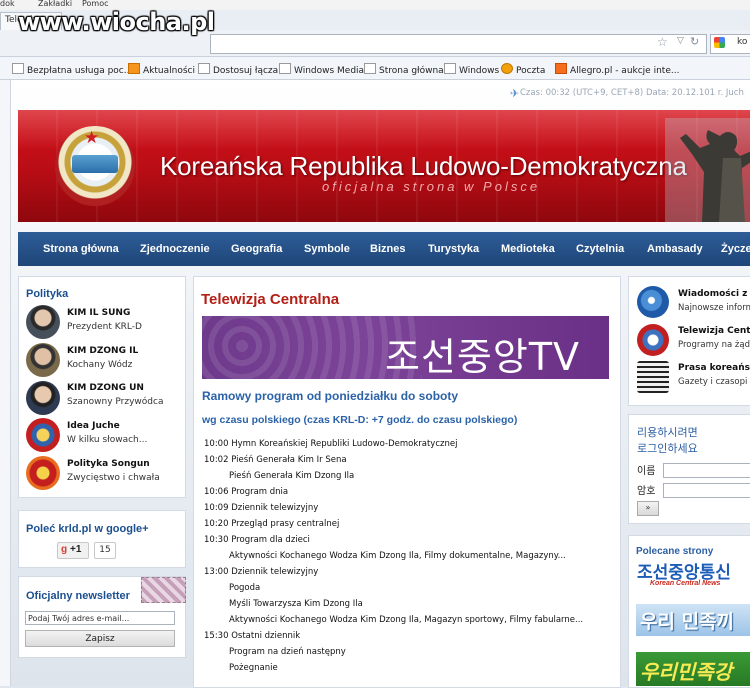  Describe the element at coordinates (104, 327) in the screenshot. I see `politics-item-desc: Prezydent KRL-D` at that location.